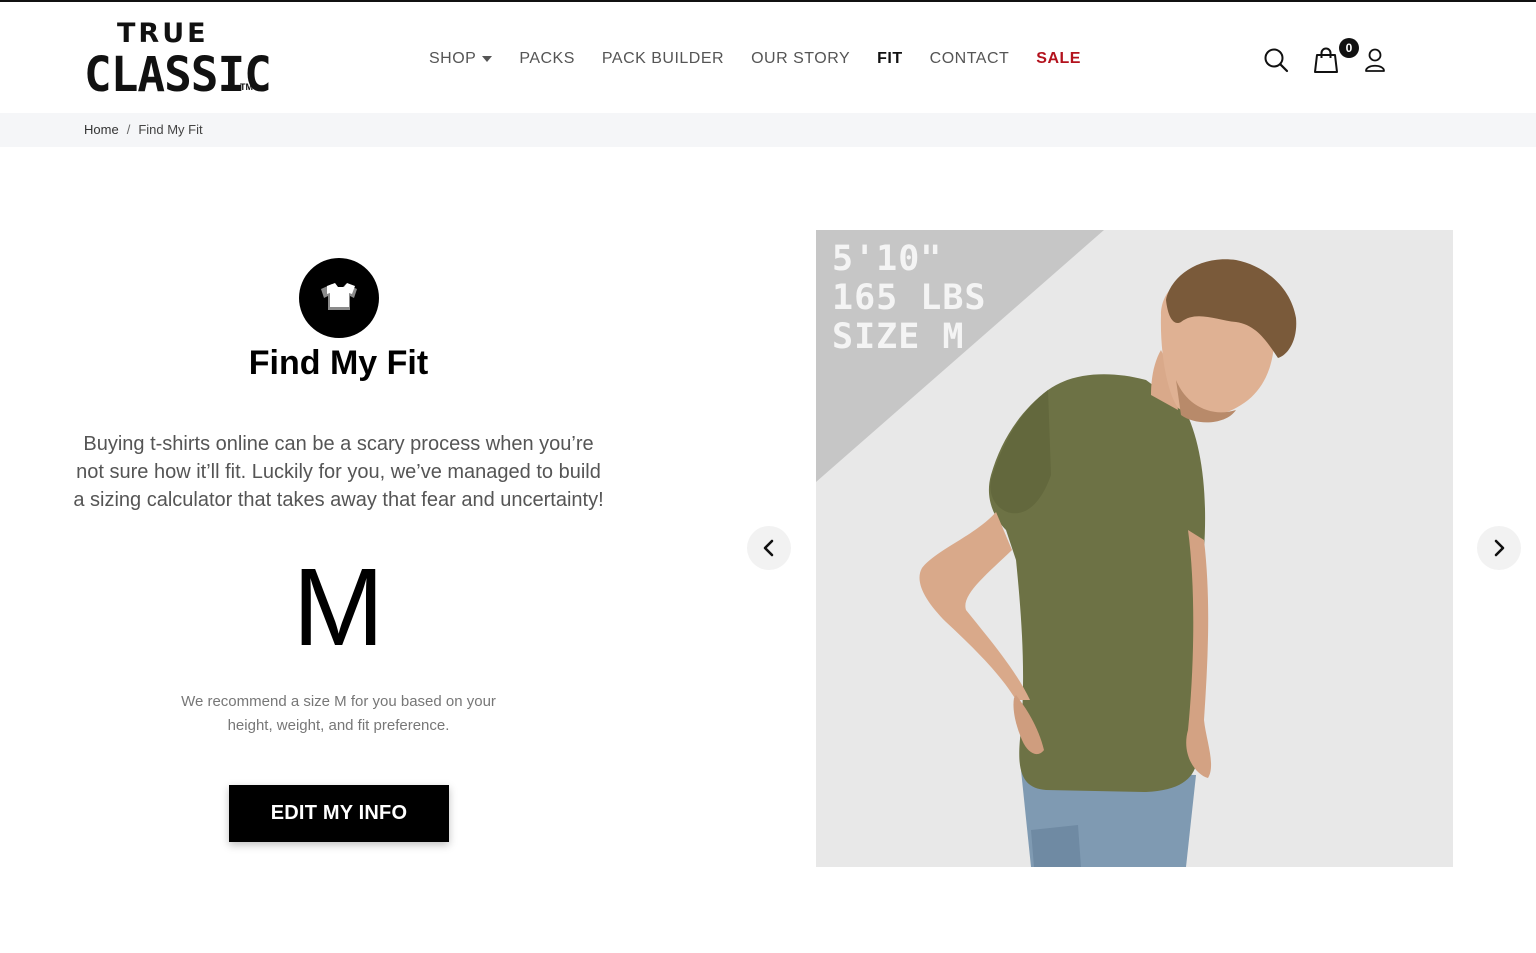 The image size is (1536, 953). What do you see at coordinates (453, 58) in the screenshot?
I see `nav-shop-label: SHOP` at bounding box center [453, 58].